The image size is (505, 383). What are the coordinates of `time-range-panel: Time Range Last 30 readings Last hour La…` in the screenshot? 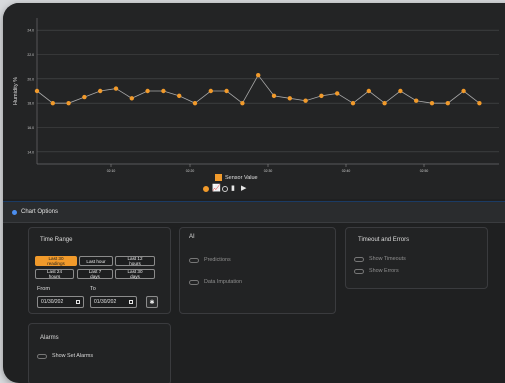 It's located at (99, 270).